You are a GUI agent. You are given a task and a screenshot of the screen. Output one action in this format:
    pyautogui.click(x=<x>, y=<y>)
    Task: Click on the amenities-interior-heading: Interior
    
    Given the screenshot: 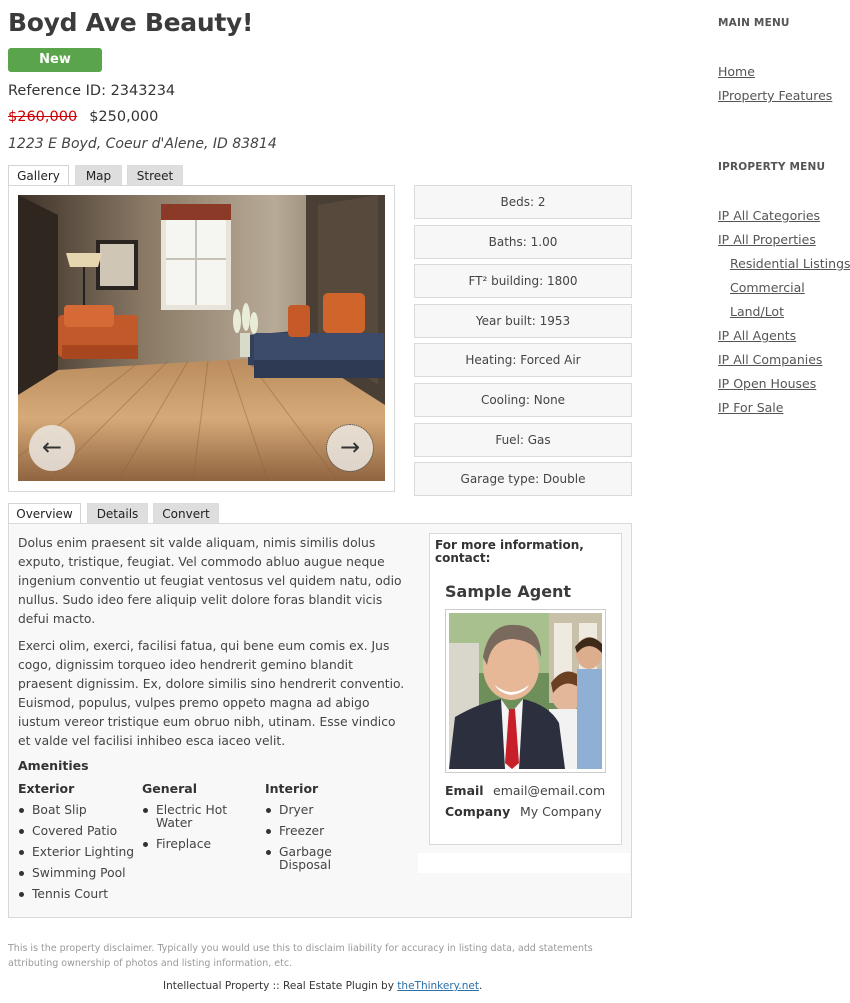 What is the action you would take?
    pyautogui.click(x=292, y=788)
    